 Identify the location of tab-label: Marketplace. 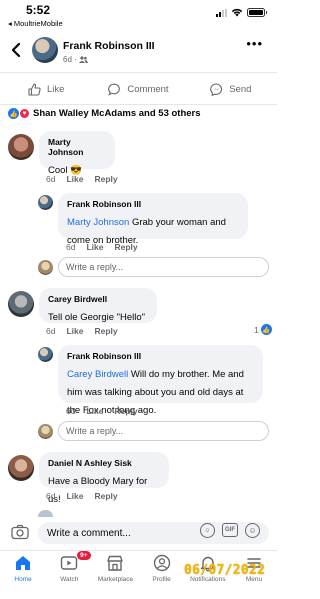
(115, 579).